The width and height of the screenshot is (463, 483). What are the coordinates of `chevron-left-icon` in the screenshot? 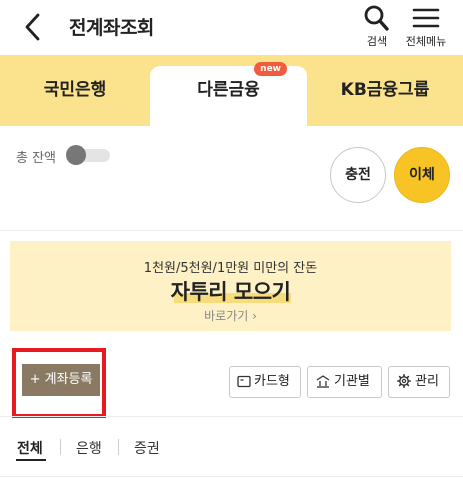 It's located at (32, 27).